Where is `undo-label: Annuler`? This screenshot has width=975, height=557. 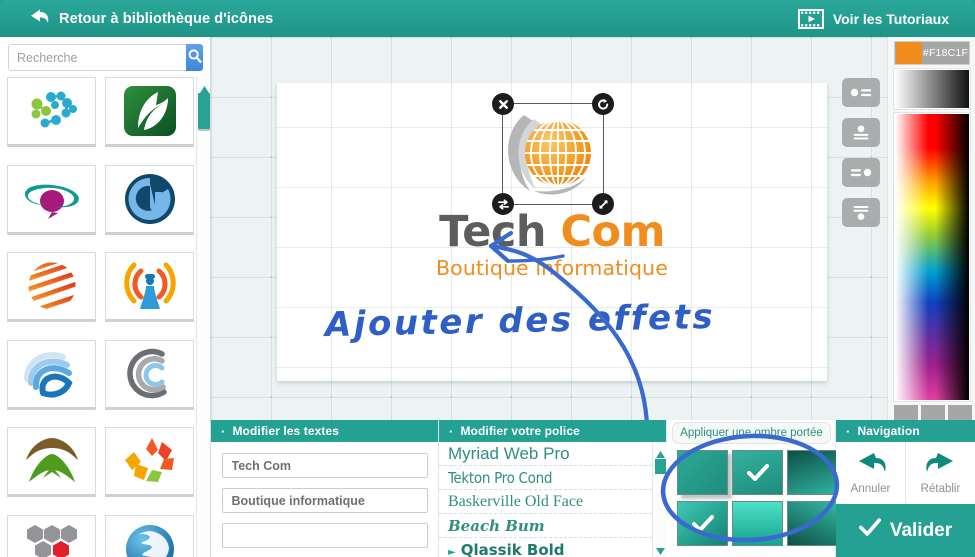 undo-label: Annuler is located at coordinates (870, 488).